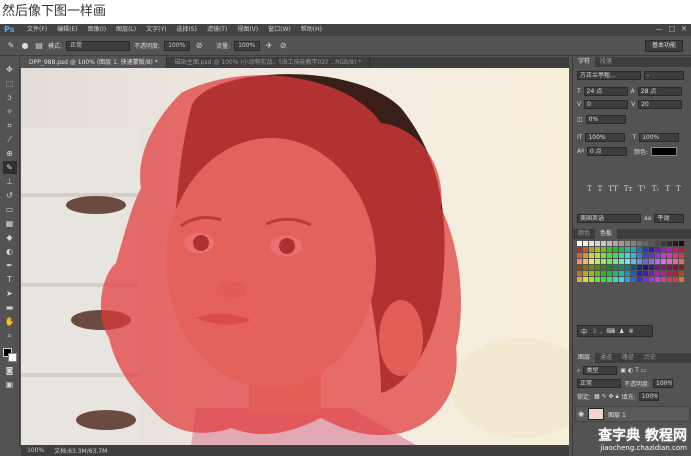 The height and width of the screenshot is (456, 691). Describe the element at coordinates (589, 189) in the screenshot. I see `faux-bold-button: T` at that location.